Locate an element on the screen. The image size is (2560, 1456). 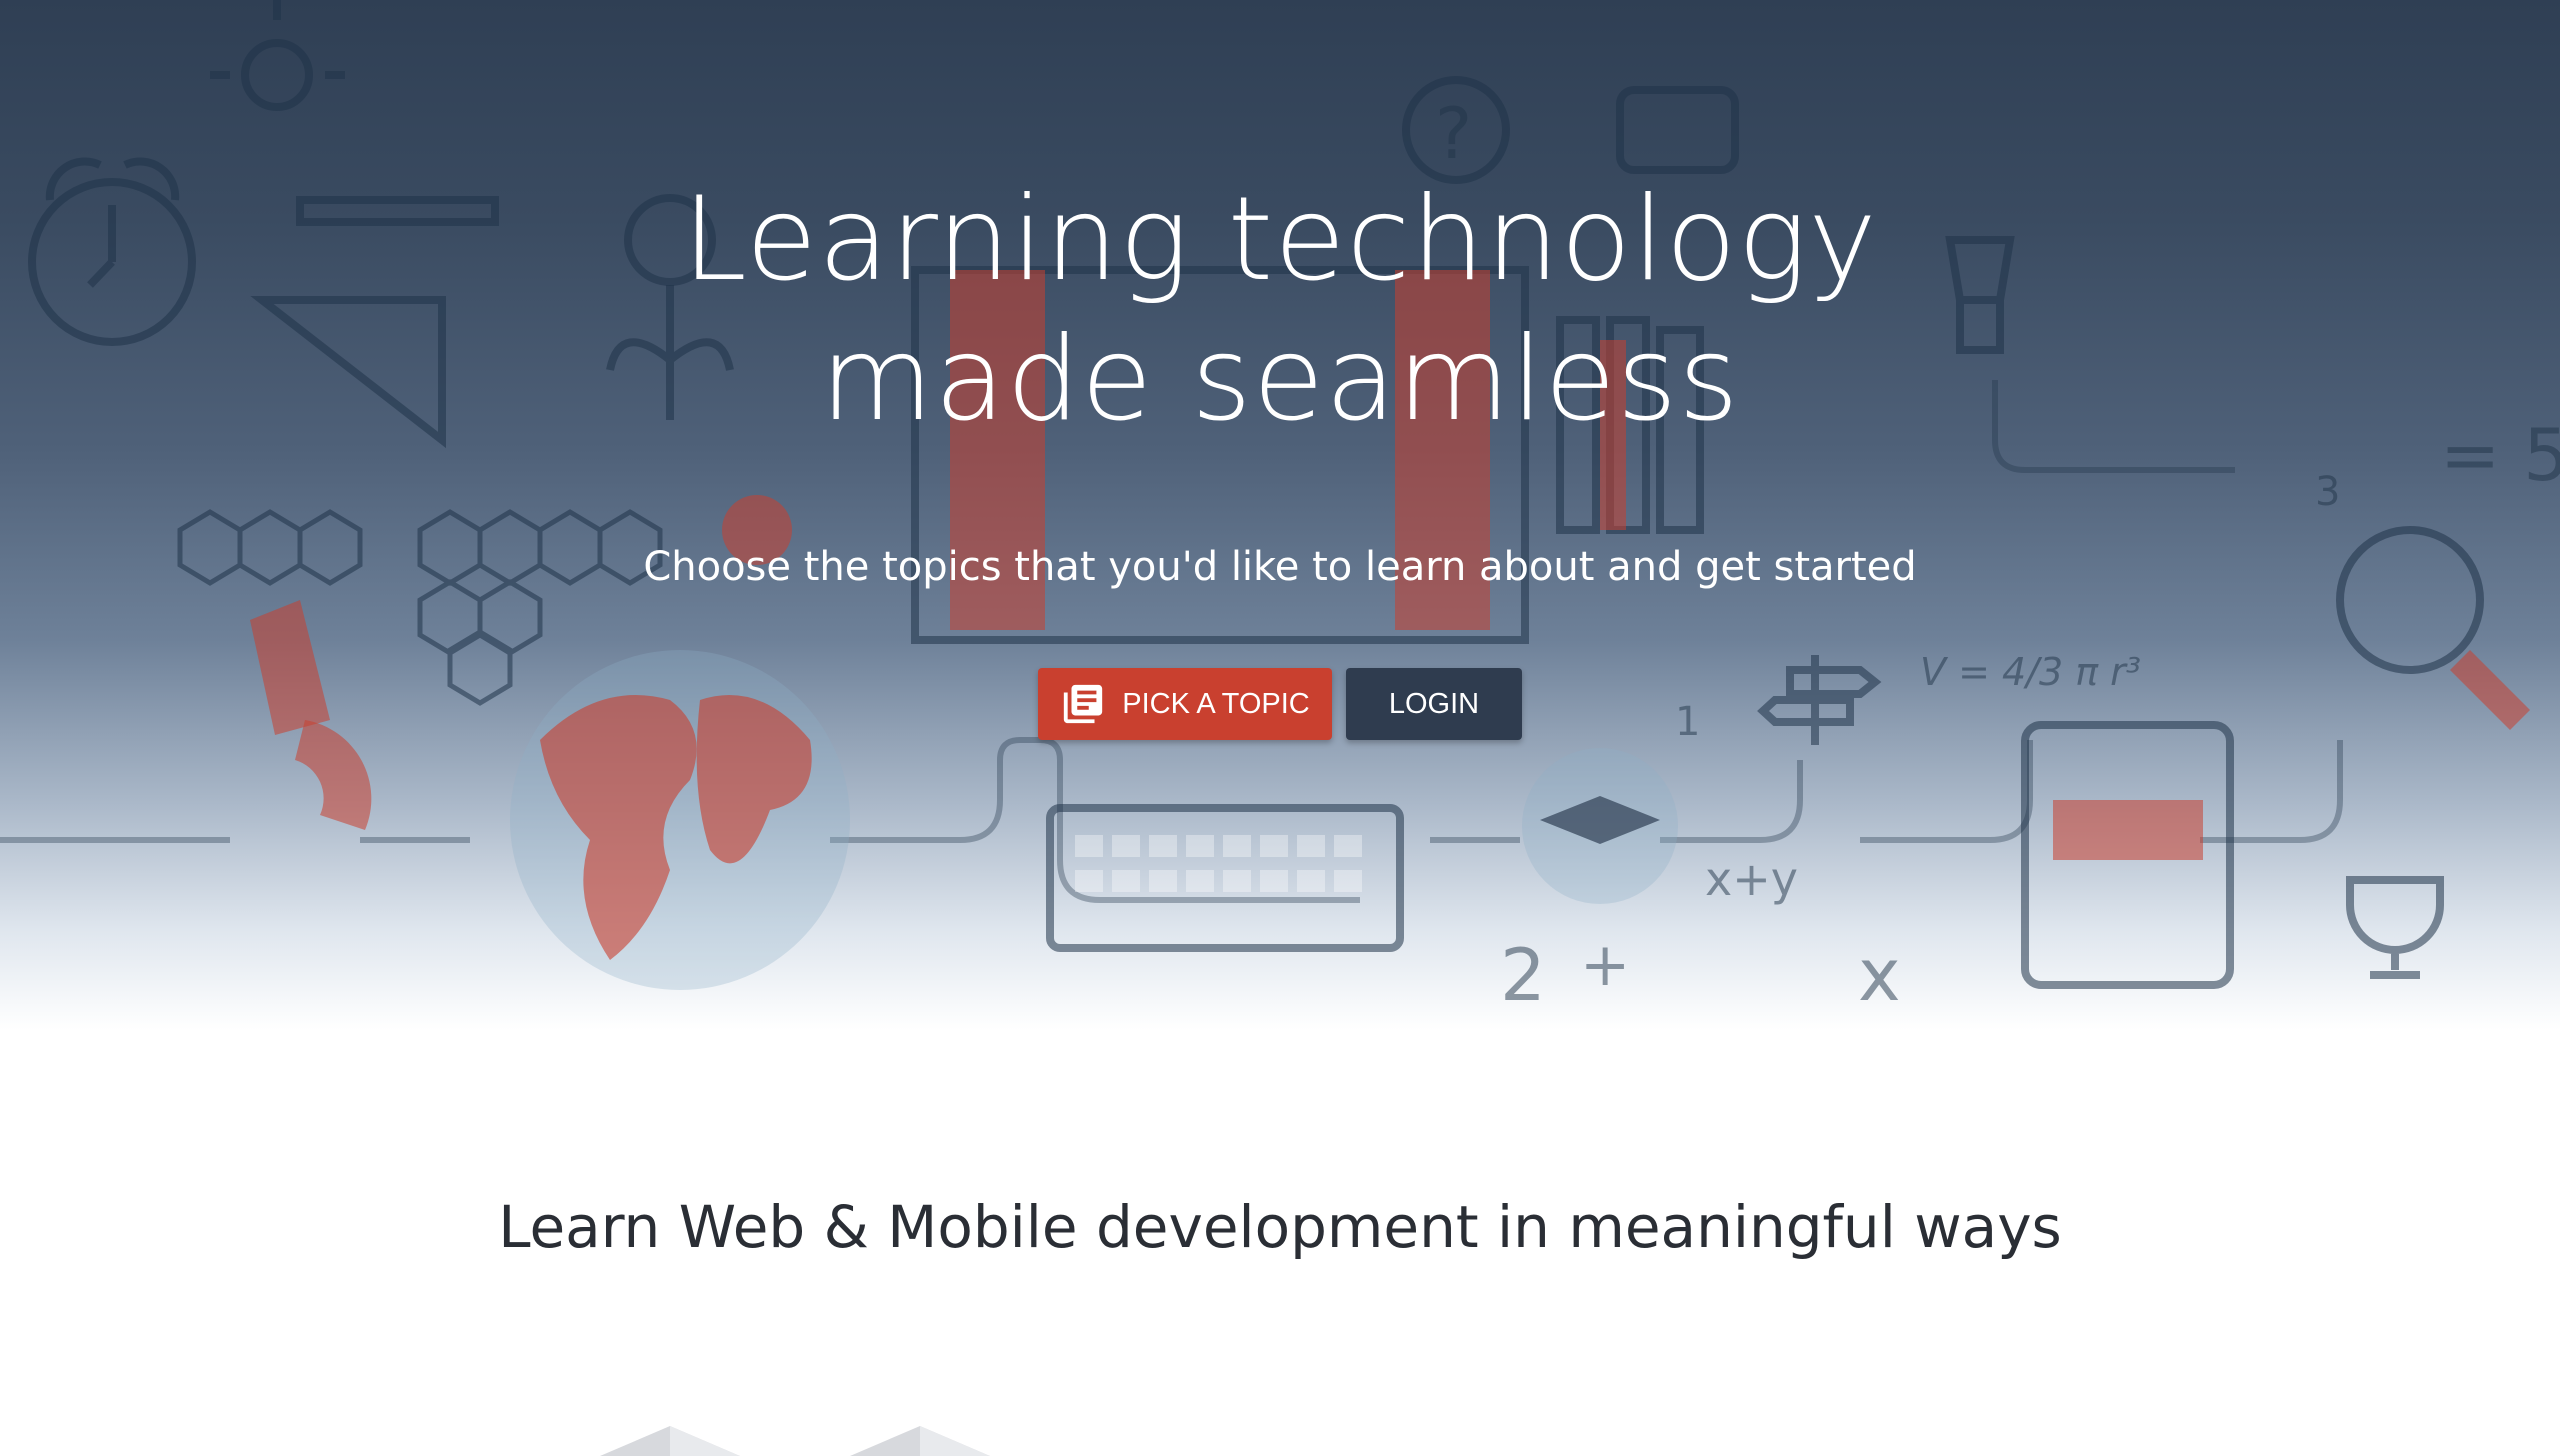
hero-actions: PICK A TOPIC LOGIN is located at coordinates (1280, 704).